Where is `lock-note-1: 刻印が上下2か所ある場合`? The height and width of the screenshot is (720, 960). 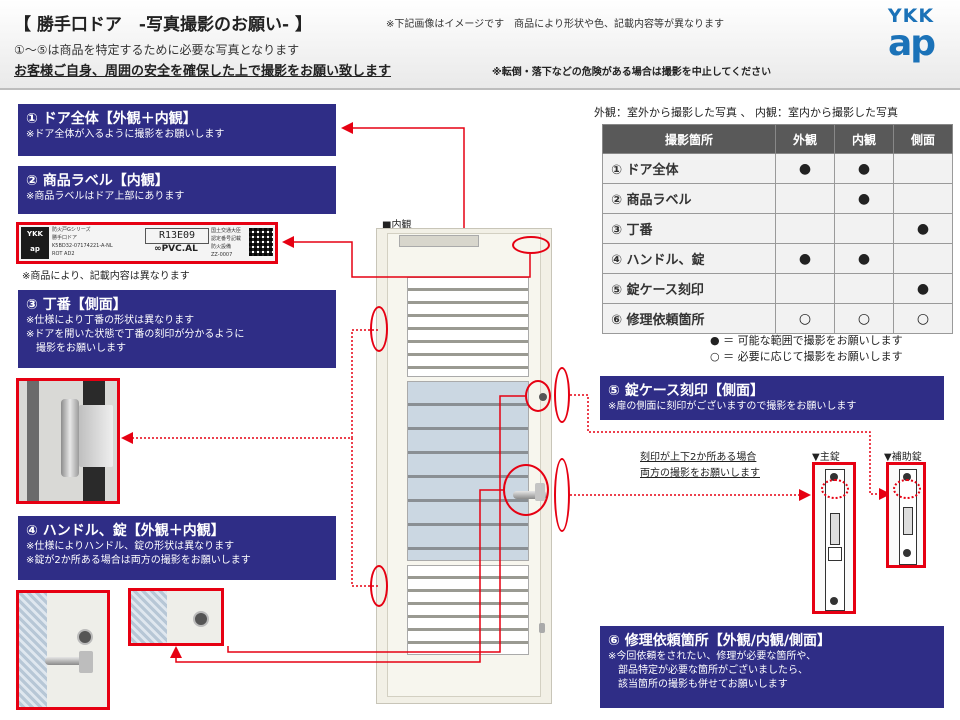 lock-note-1: 刻印が上下2か所ある場合 is located at coordinates (698, 457).